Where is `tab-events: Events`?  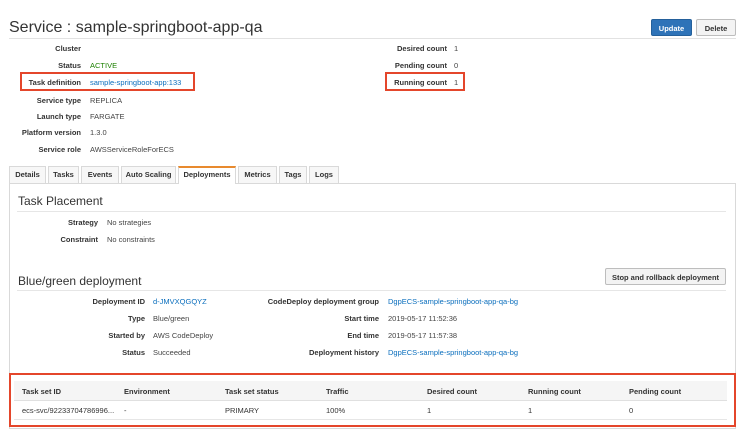
tab-events: Events is located at coordinates (100, 174).